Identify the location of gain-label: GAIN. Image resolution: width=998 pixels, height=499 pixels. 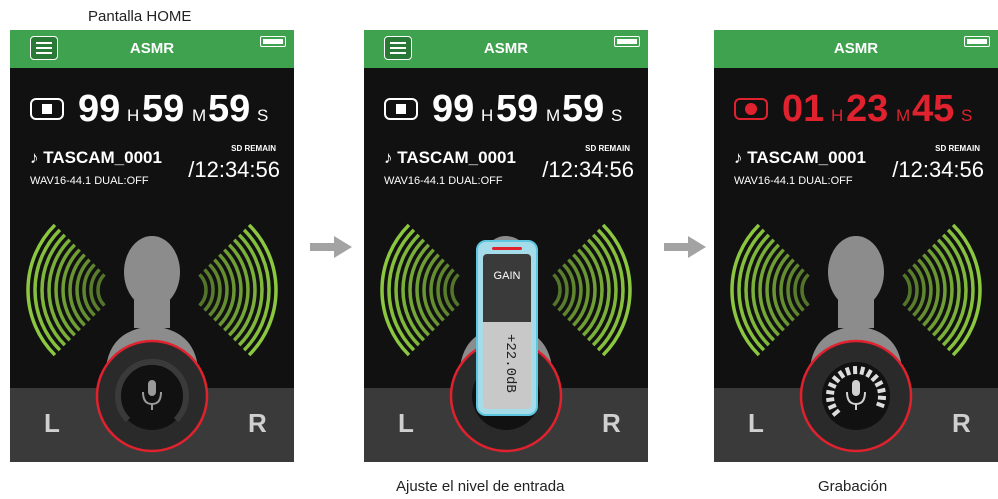
(507, 276).